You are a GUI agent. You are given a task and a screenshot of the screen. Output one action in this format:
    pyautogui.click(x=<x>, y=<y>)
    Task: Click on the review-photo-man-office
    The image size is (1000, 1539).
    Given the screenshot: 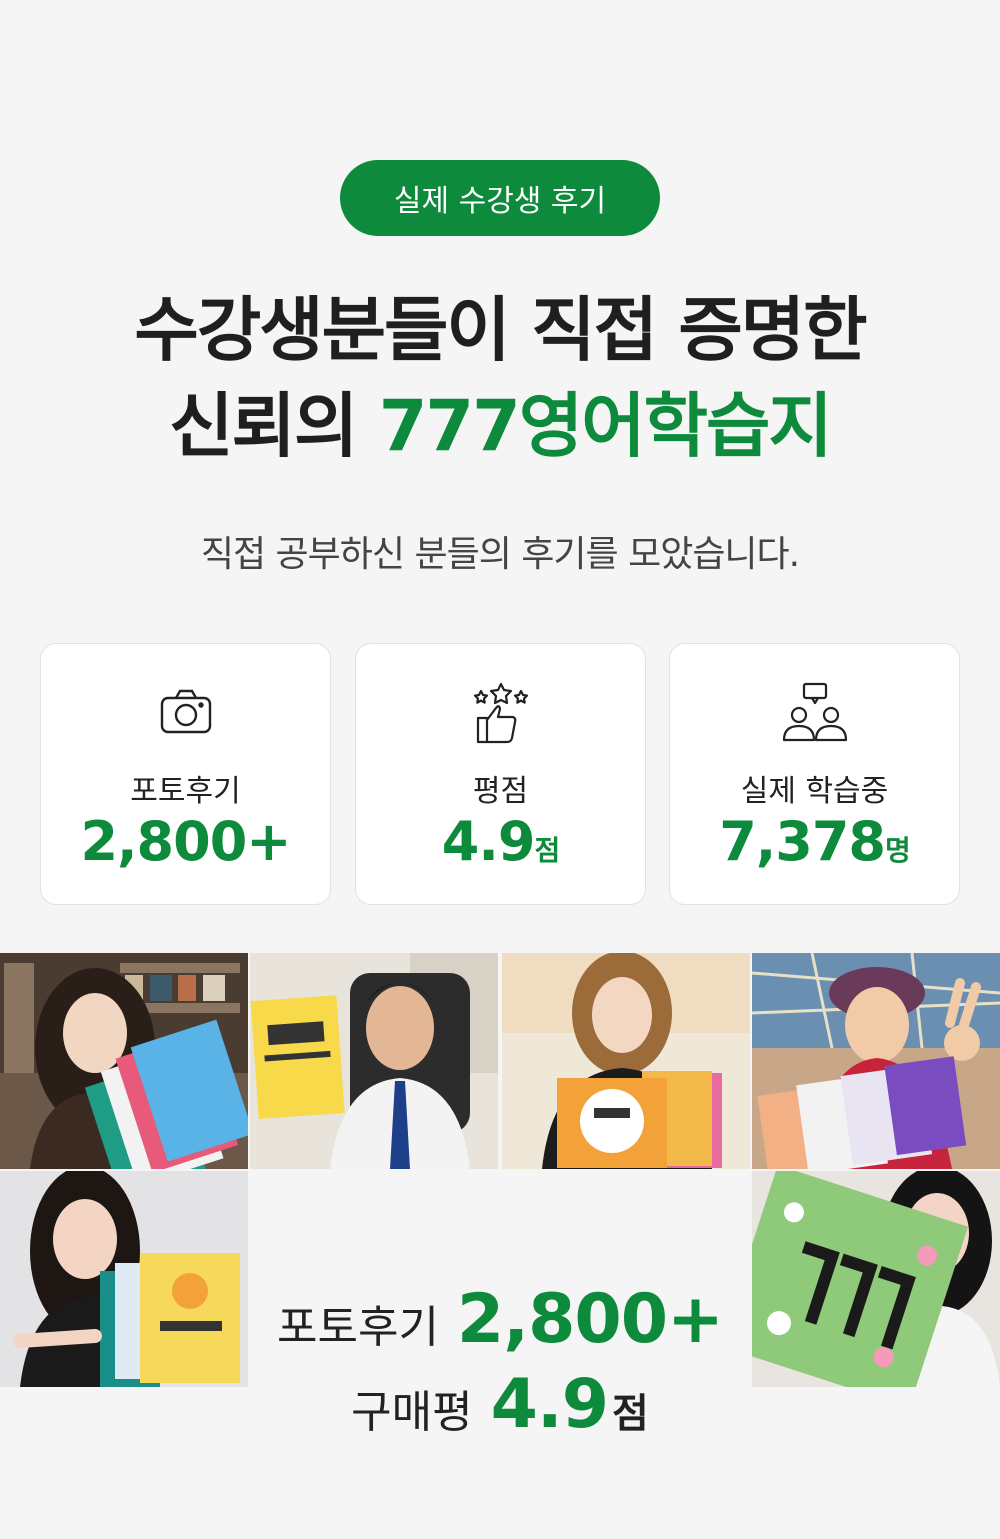 What is the action you would take?
    pyautogui.click(x=374, y=1061)
    